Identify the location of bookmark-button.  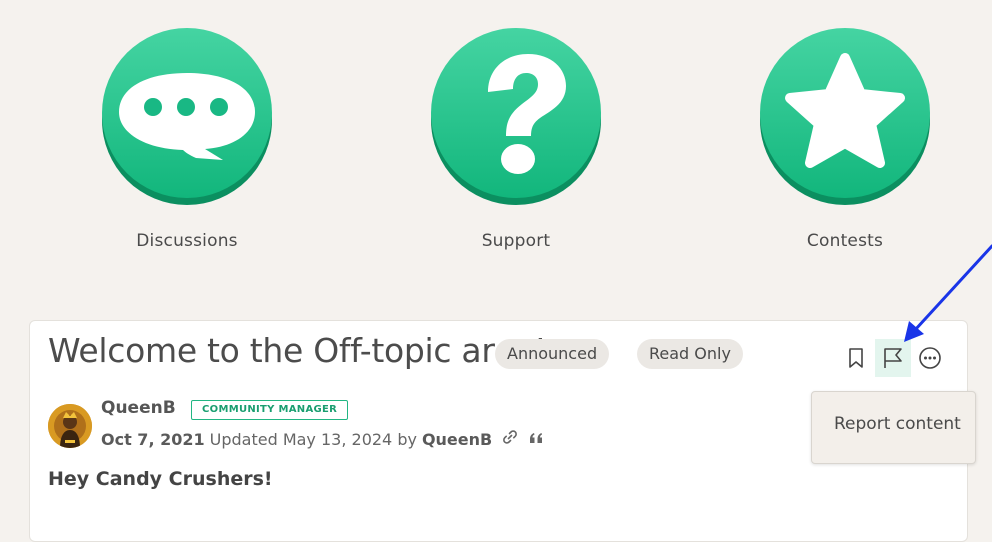
(856, 358).